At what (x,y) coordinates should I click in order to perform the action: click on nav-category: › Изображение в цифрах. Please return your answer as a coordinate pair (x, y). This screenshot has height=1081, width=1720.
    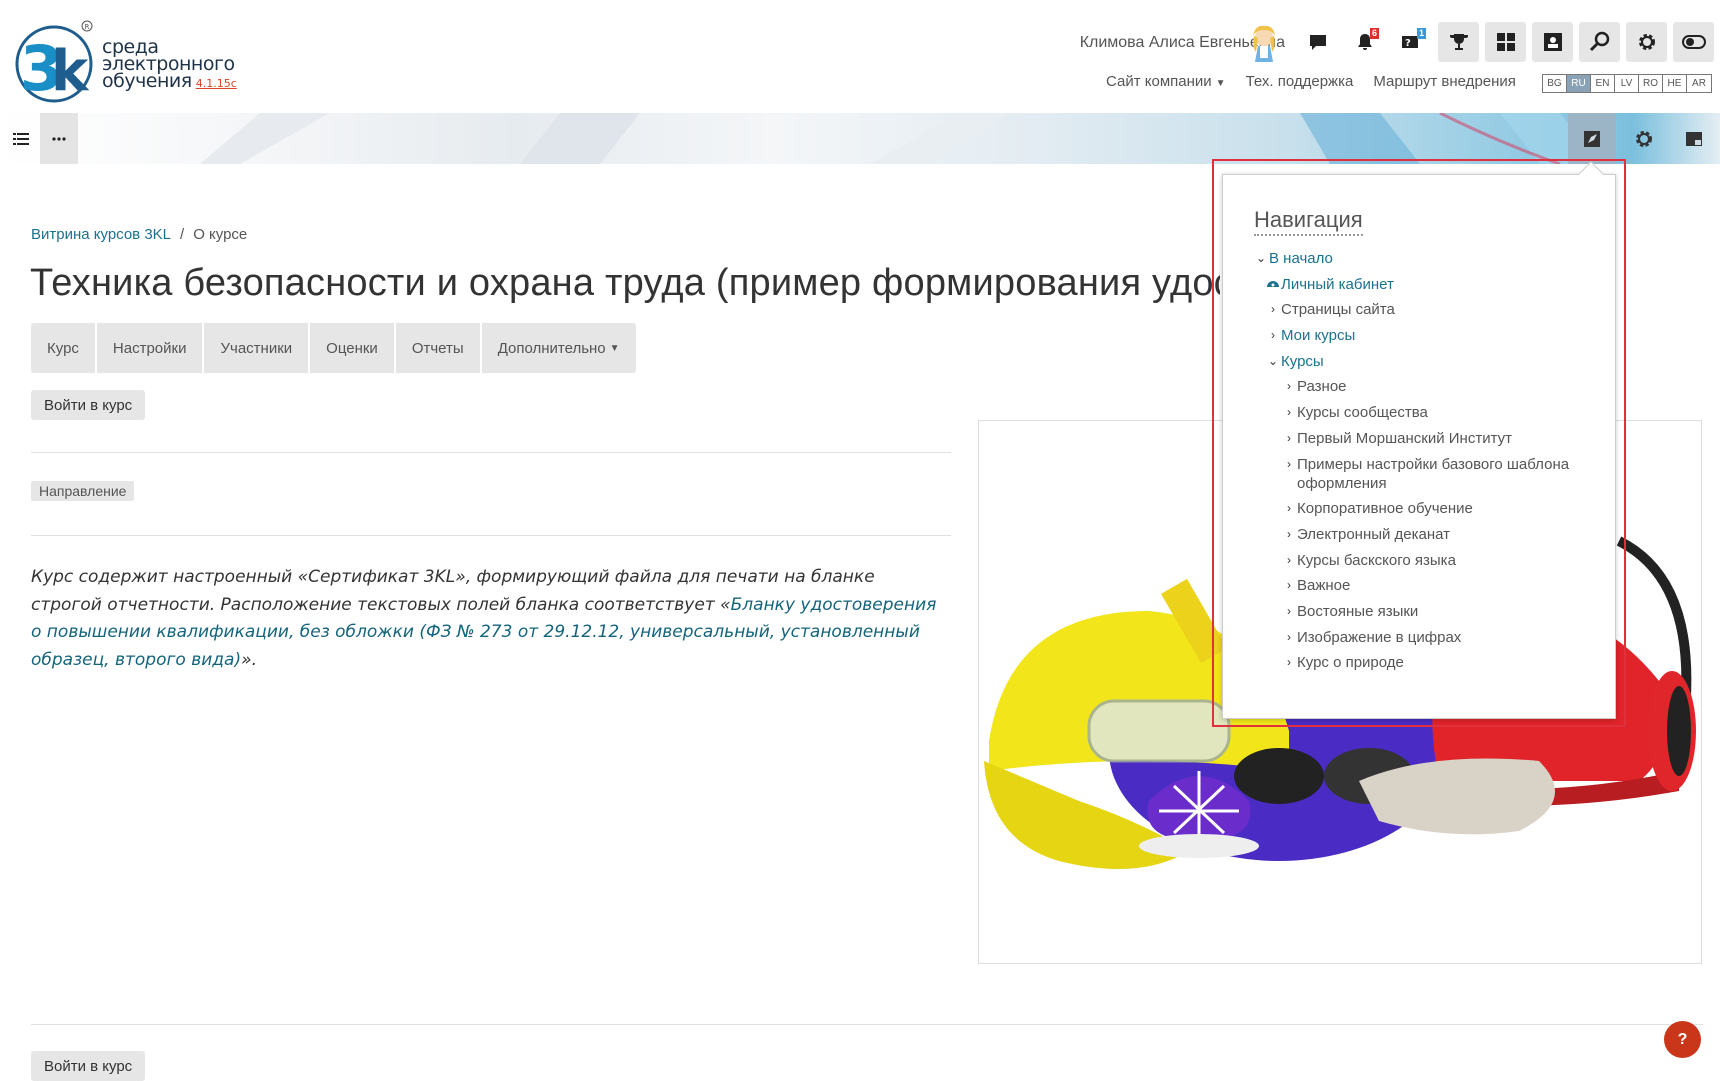
    Looking at the image, I should click on (1425, 637).